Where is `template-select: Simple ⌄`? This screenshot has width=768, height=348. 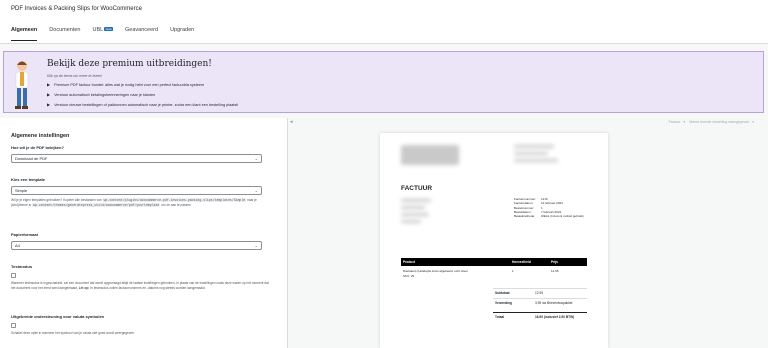
template-select: Simple ⌄ is located at coordinates (136, 190).